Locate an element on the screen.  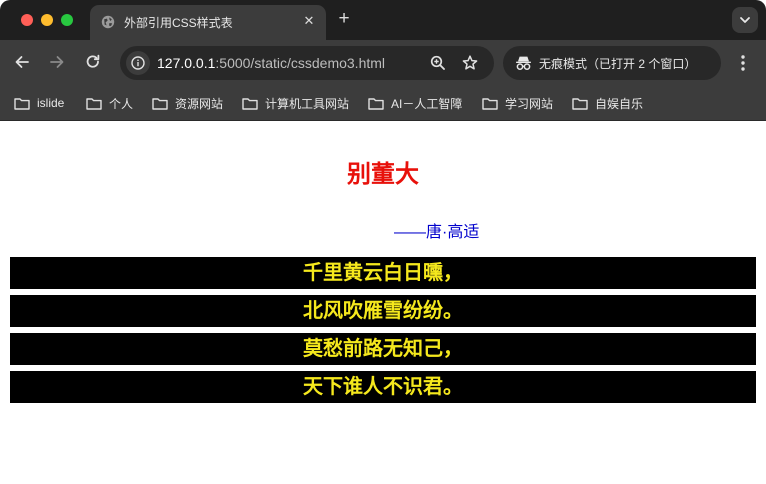
reload-icon is located at coordinates (93, 62).